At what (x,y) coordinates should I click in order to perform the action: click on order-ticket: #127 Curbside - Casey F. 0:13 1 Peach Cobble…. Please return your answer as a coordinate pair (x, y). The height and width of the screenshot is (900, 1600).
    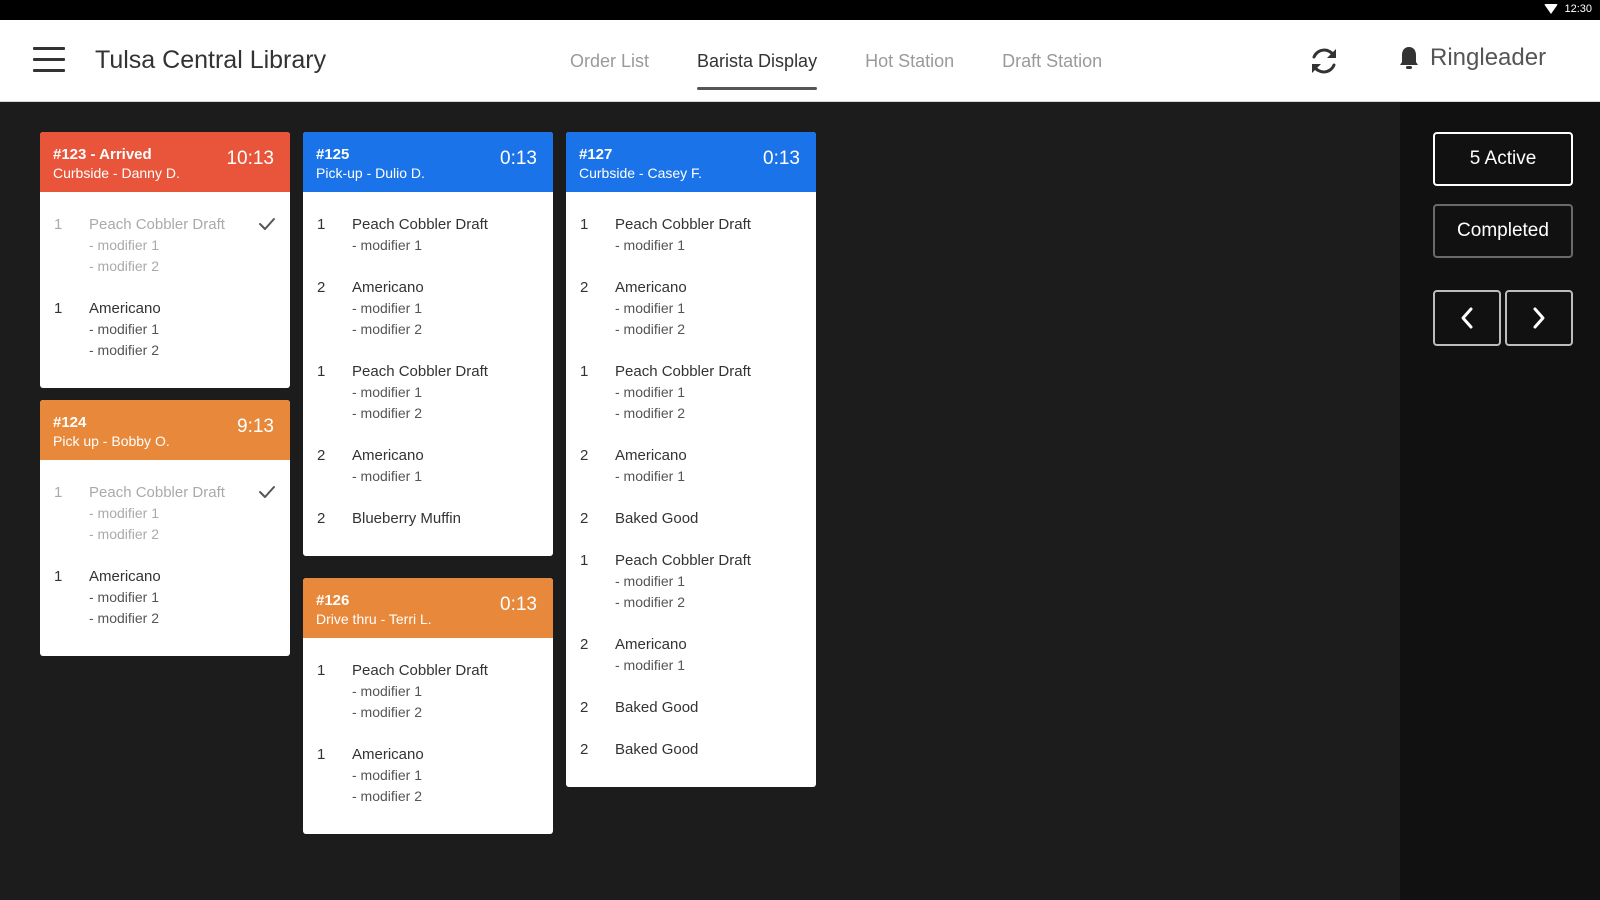
    Looking at the image, I should click on (691, 459).